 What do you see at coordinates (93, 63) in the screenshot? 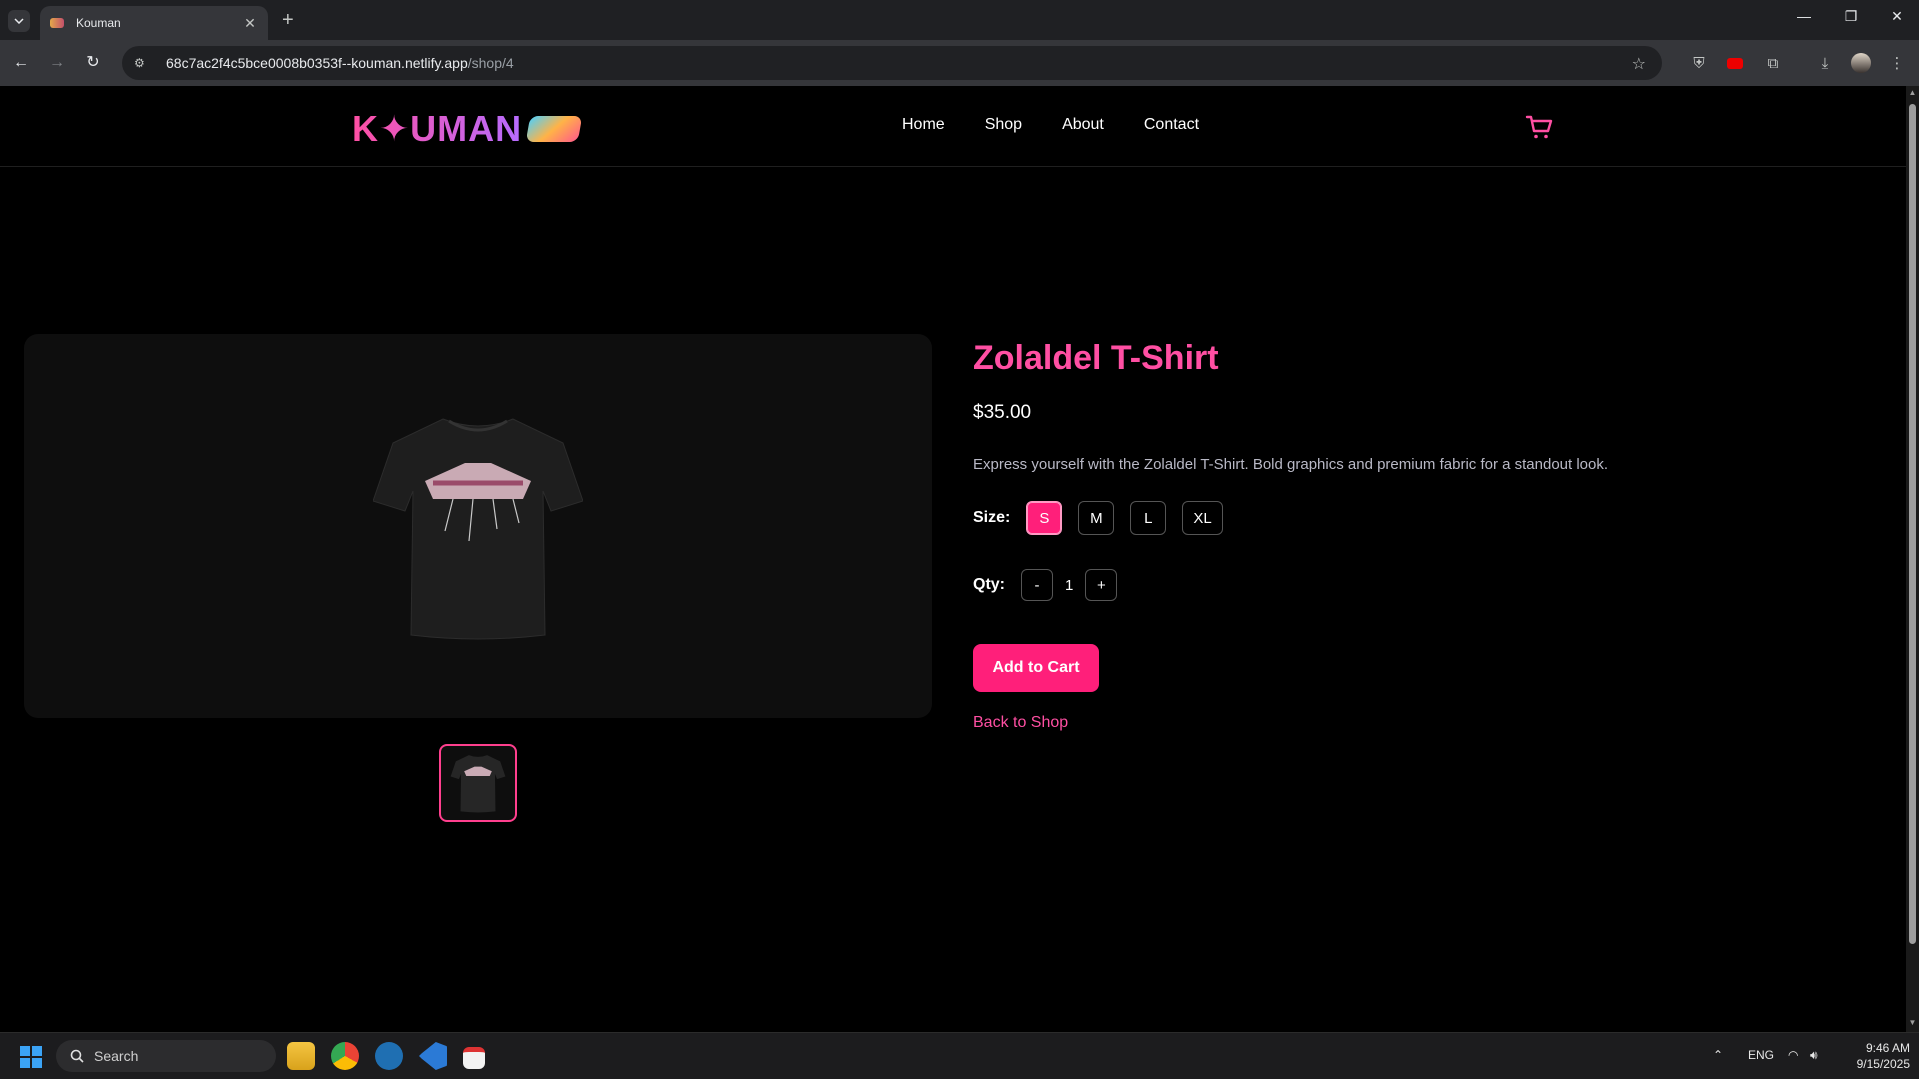
I see `reload-icon: ↻` at bounding box center [93, 63].